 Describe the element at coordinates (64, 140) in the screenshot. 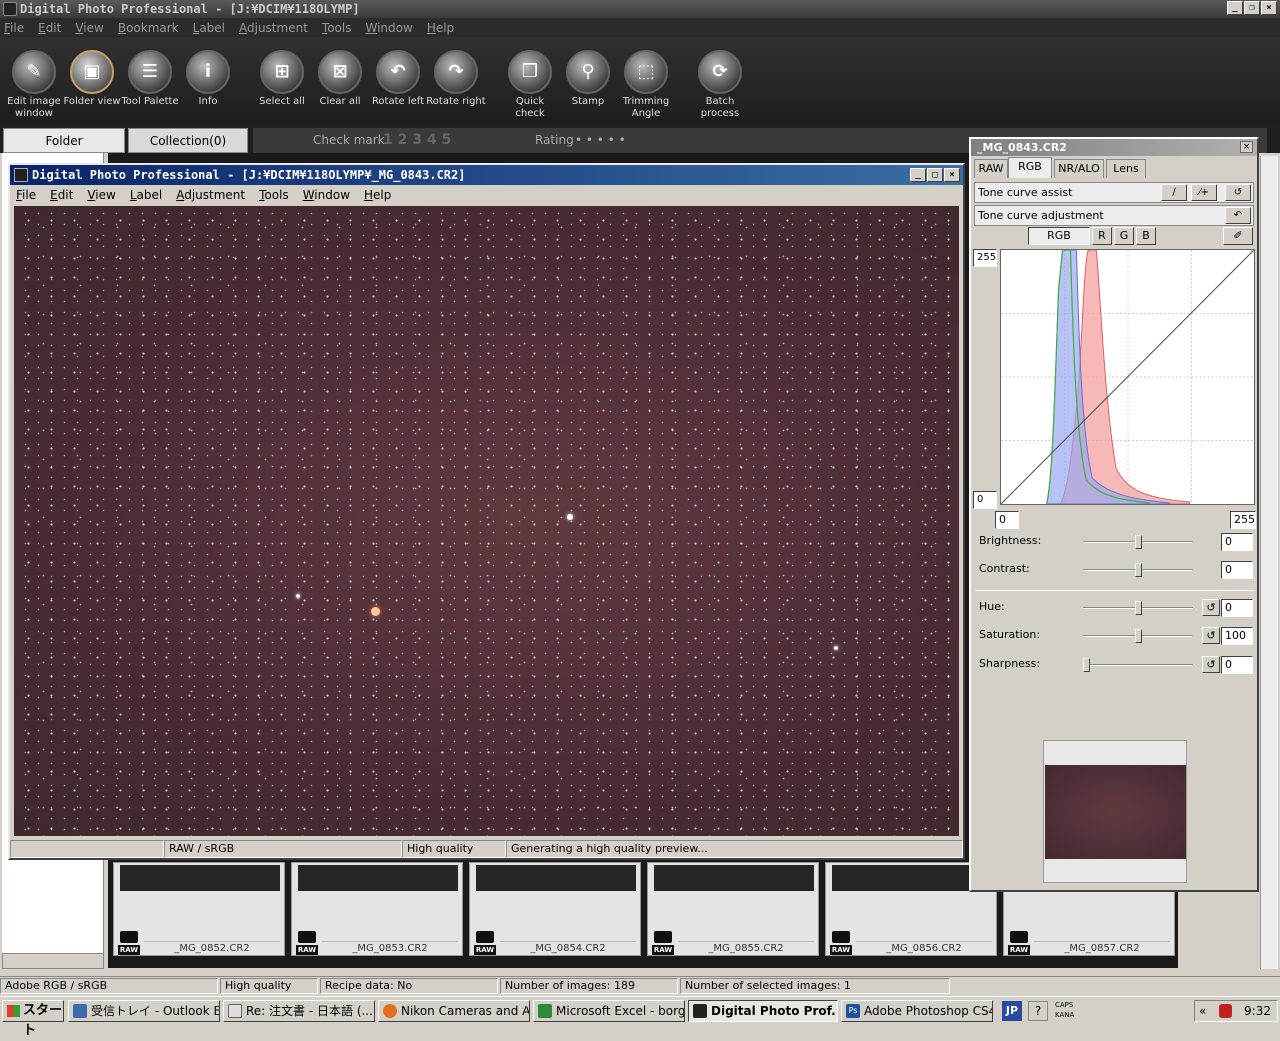

I see `tab-folder: Folder` at that location.